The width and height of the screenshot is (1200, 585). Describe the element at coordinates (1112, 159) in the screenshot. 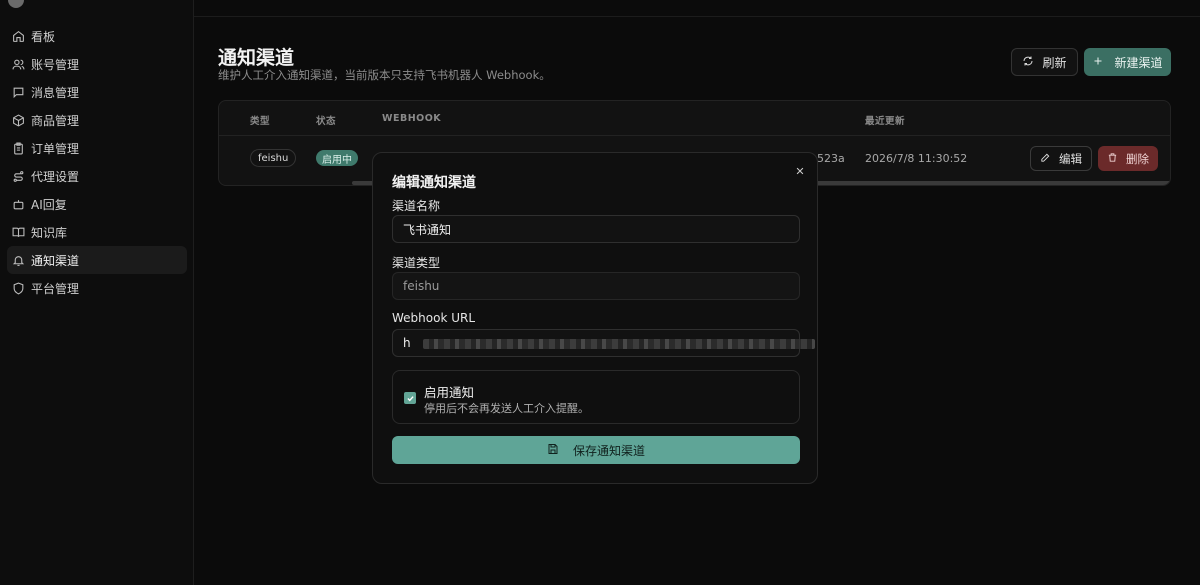

I see `trash-icon` at that location.